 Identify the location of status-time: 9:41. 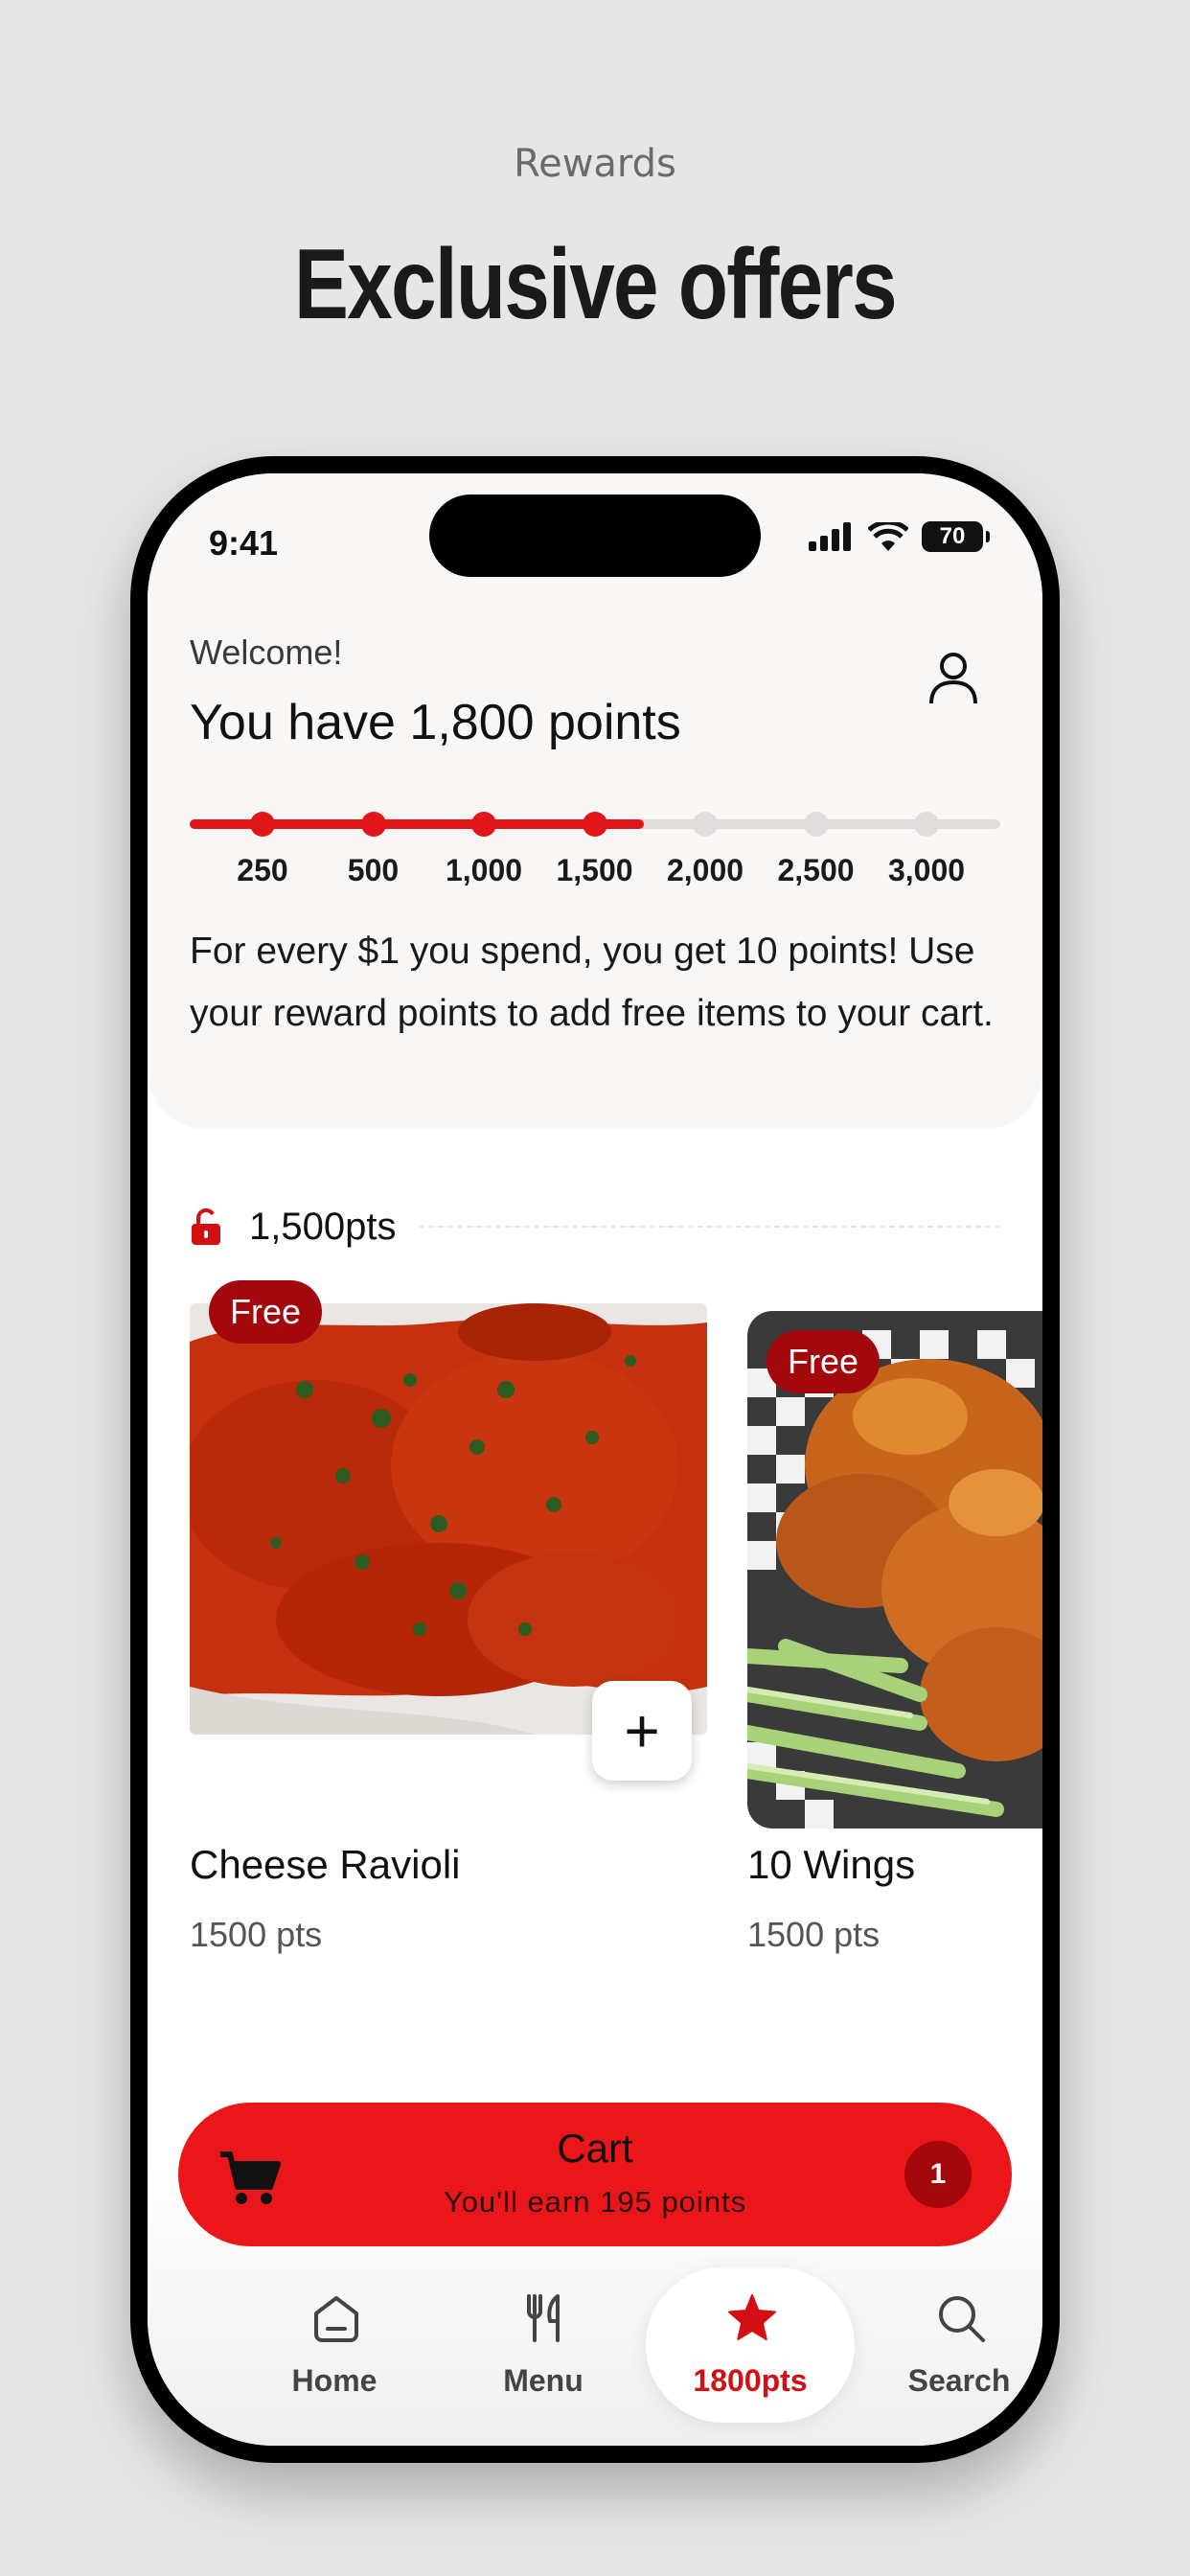
(244, 543).